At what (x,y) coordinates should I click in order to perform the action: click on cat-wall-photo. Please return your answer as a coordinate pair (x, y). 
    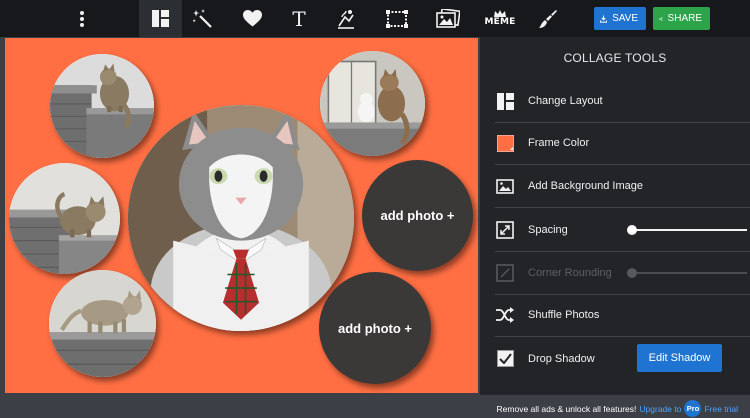
    Looking at the image, I should click on (64, 218).